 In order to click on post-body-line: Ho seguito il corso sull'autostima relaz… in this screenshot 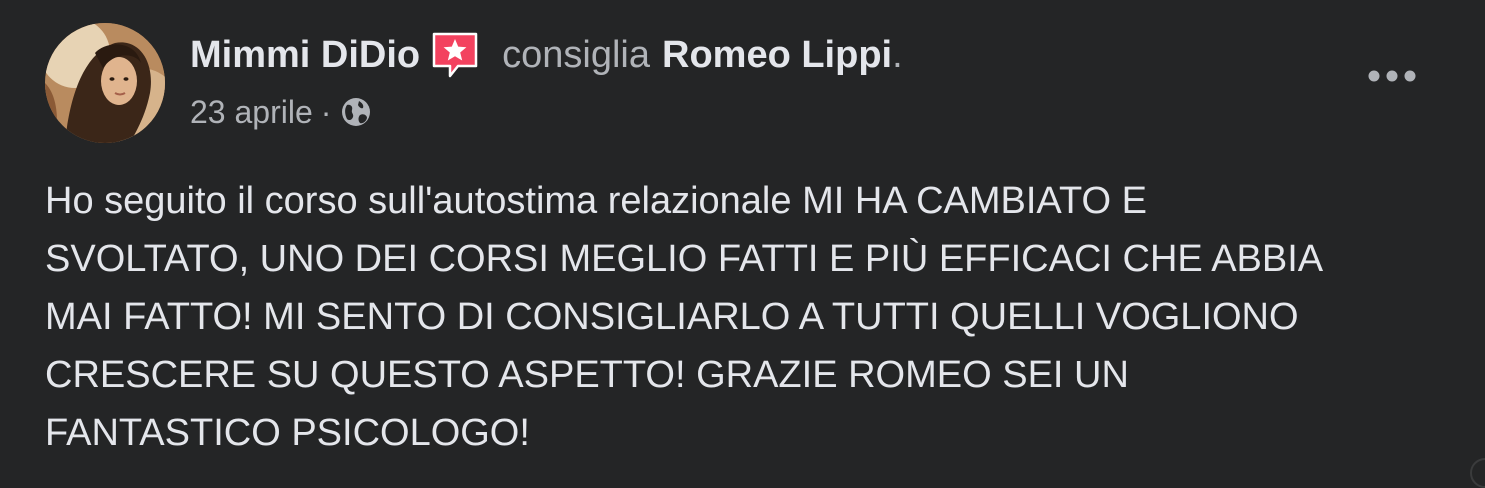, I will do `click(596, 201)`.